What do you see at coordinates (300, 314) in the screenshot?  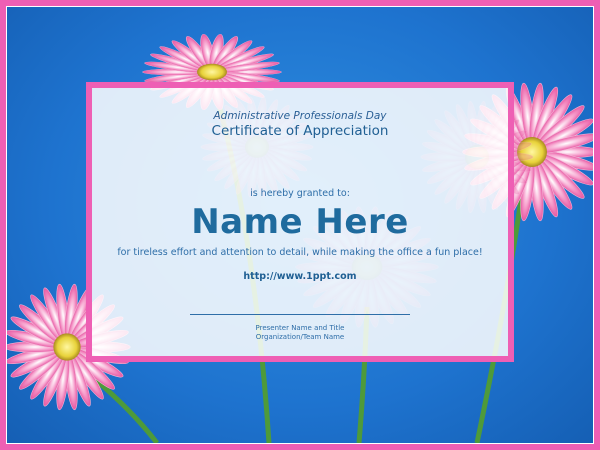 I see `signature-line` at bounding box center [300, 314].